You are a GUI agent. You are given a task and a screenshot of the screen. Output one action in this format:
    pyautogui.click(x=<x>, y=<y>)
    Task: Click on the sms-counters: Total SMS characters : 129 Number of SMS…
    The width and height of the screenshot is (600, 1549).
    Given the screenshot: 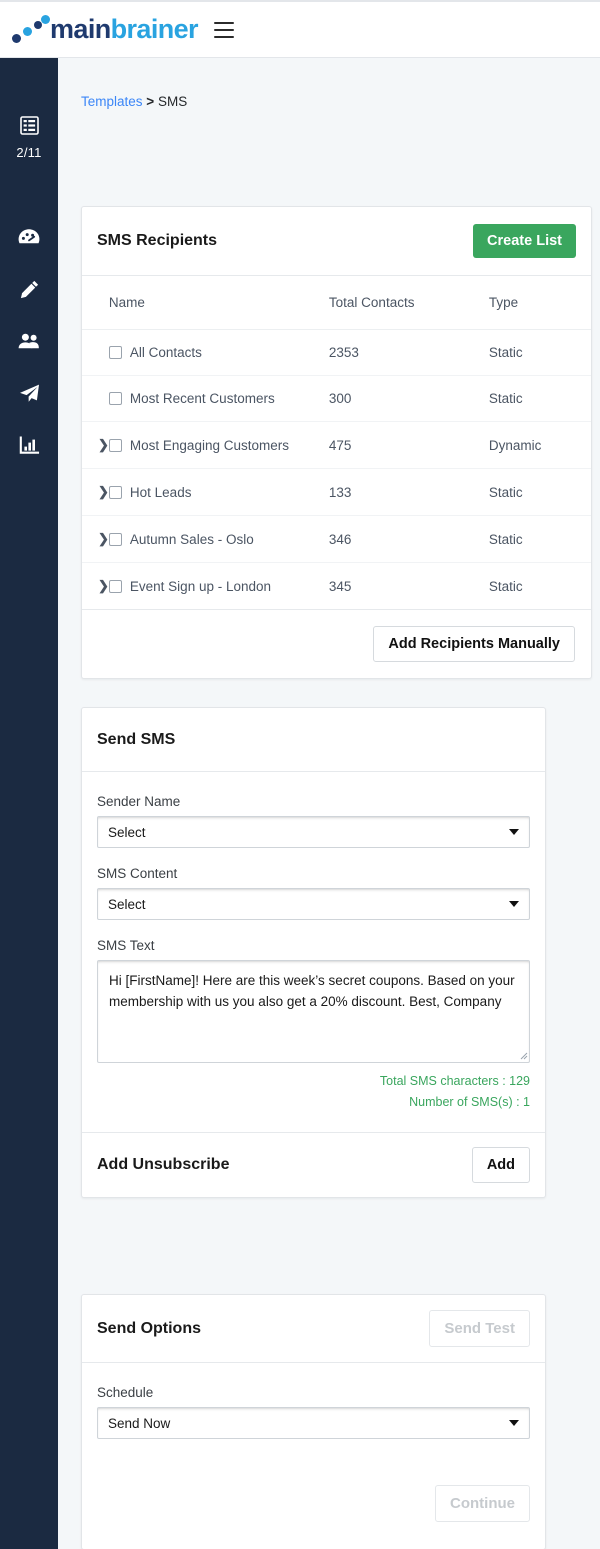 What is the action you would take?
    pyautogui.click(x=313, y=1091)
    